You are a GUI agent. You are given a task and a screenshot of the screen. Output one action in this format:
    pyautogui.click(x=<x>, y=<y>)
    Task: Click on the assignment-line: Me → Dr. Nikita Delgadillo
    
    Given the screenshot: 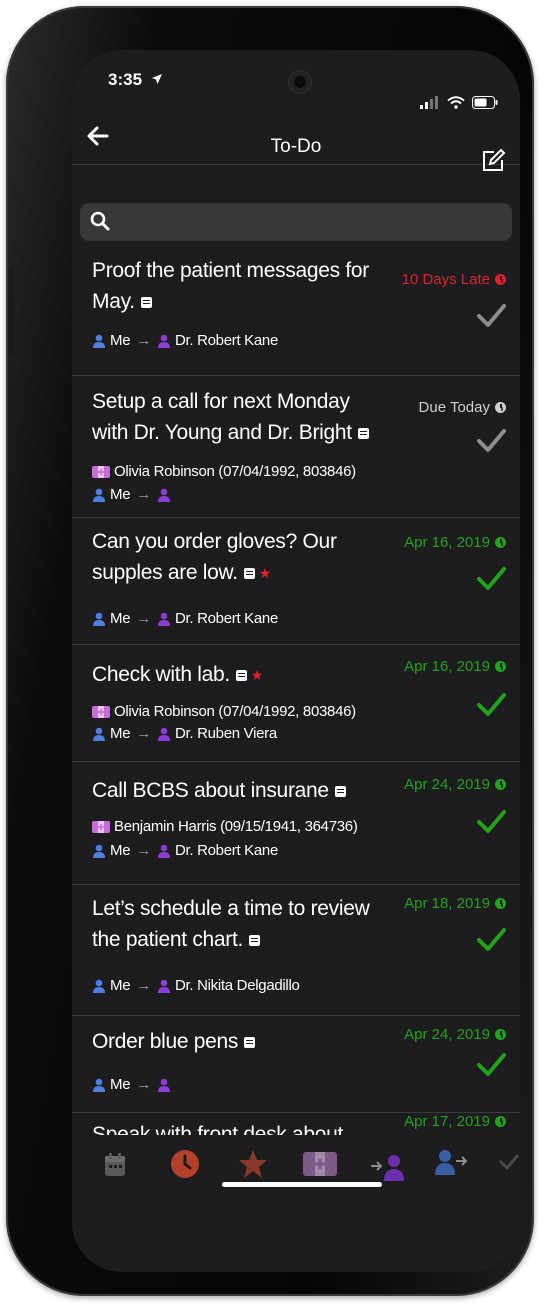 What is the action you would take?
    pyautogui.click(x=196, y=985)
    